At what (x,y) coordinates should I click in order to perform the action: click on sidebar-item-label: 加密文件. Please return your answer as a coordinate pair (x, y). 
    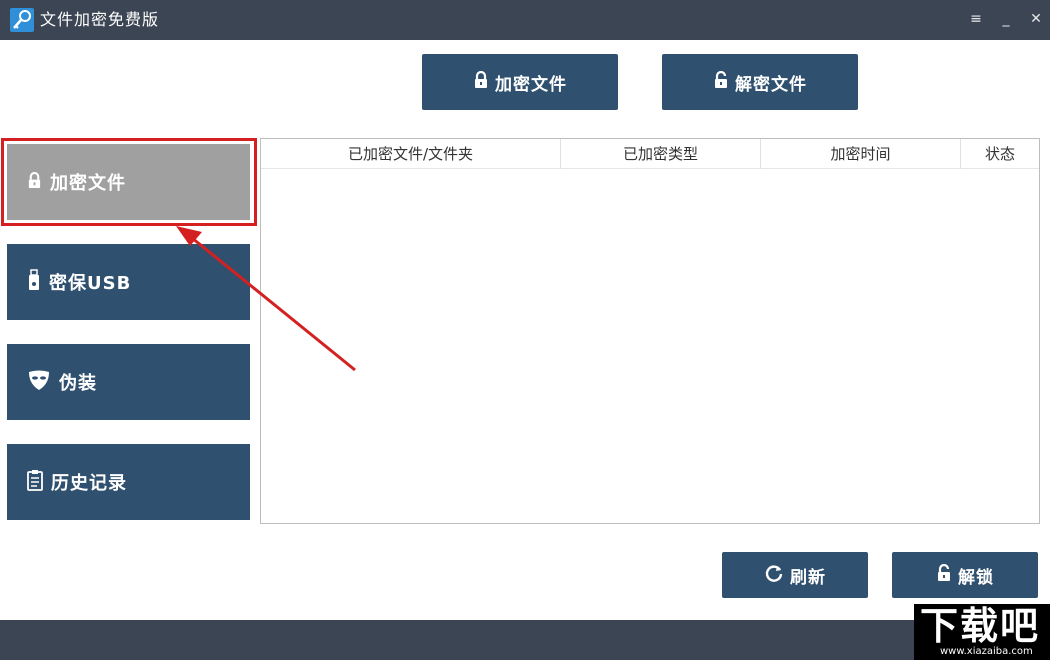
    Looking at the image, I should click on (88, 183).